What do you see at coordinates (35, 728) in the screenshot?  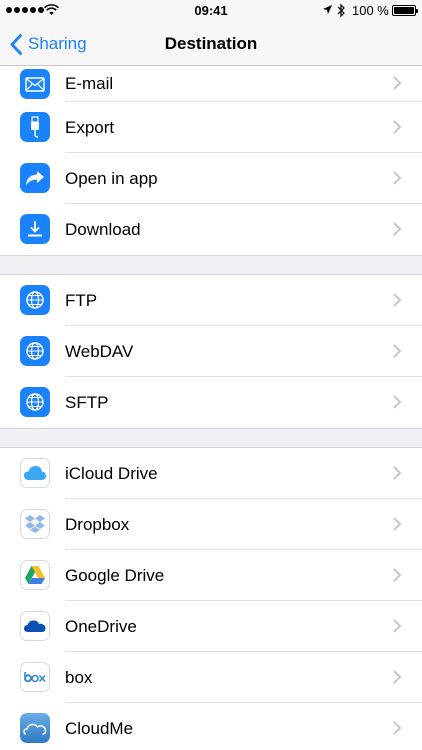 I see `cloudme-icon` at bounding box center [35, 728].